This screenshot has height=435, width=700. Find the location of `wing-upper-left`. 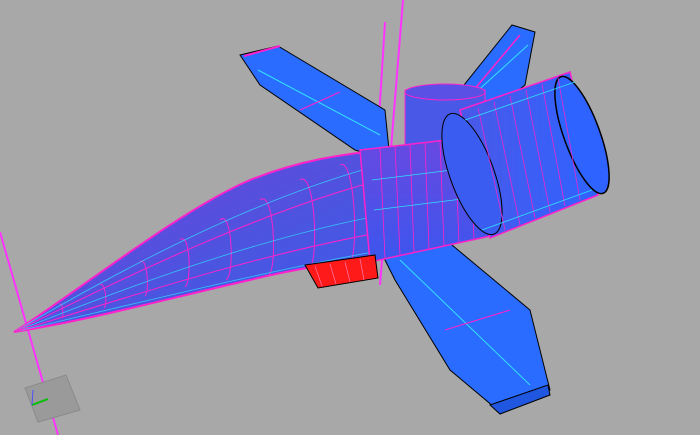

wing-upper-left is located at coordinates (315, 103).